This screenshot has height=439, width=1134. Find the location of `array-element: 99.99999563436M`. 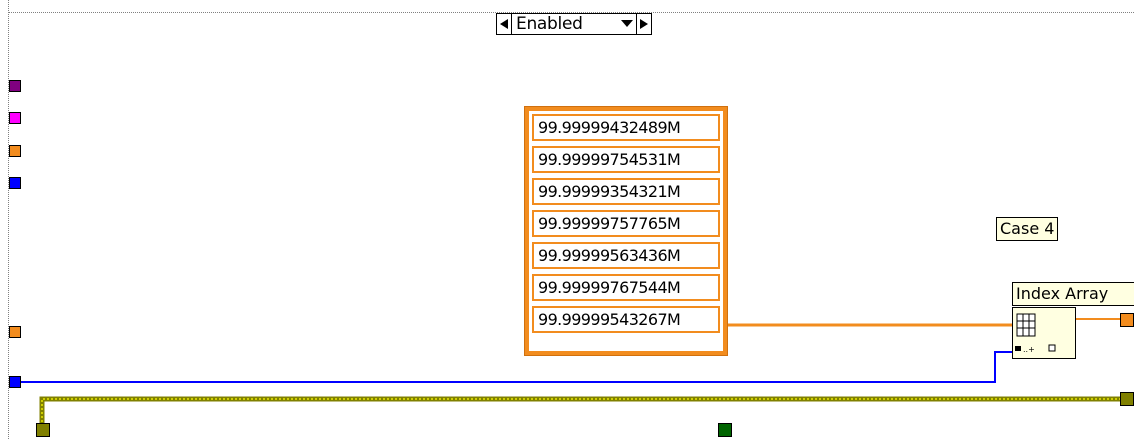

array-element: 99.99999563436M is located at coordinates (626, 255).